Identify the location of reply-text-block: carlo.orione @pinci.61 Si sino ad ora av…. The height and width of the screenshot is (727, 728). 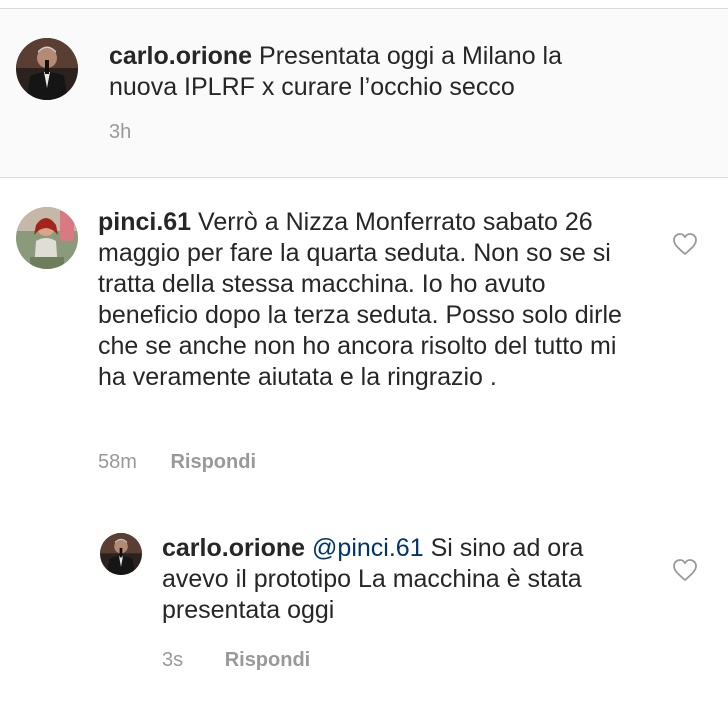
(404, 579).